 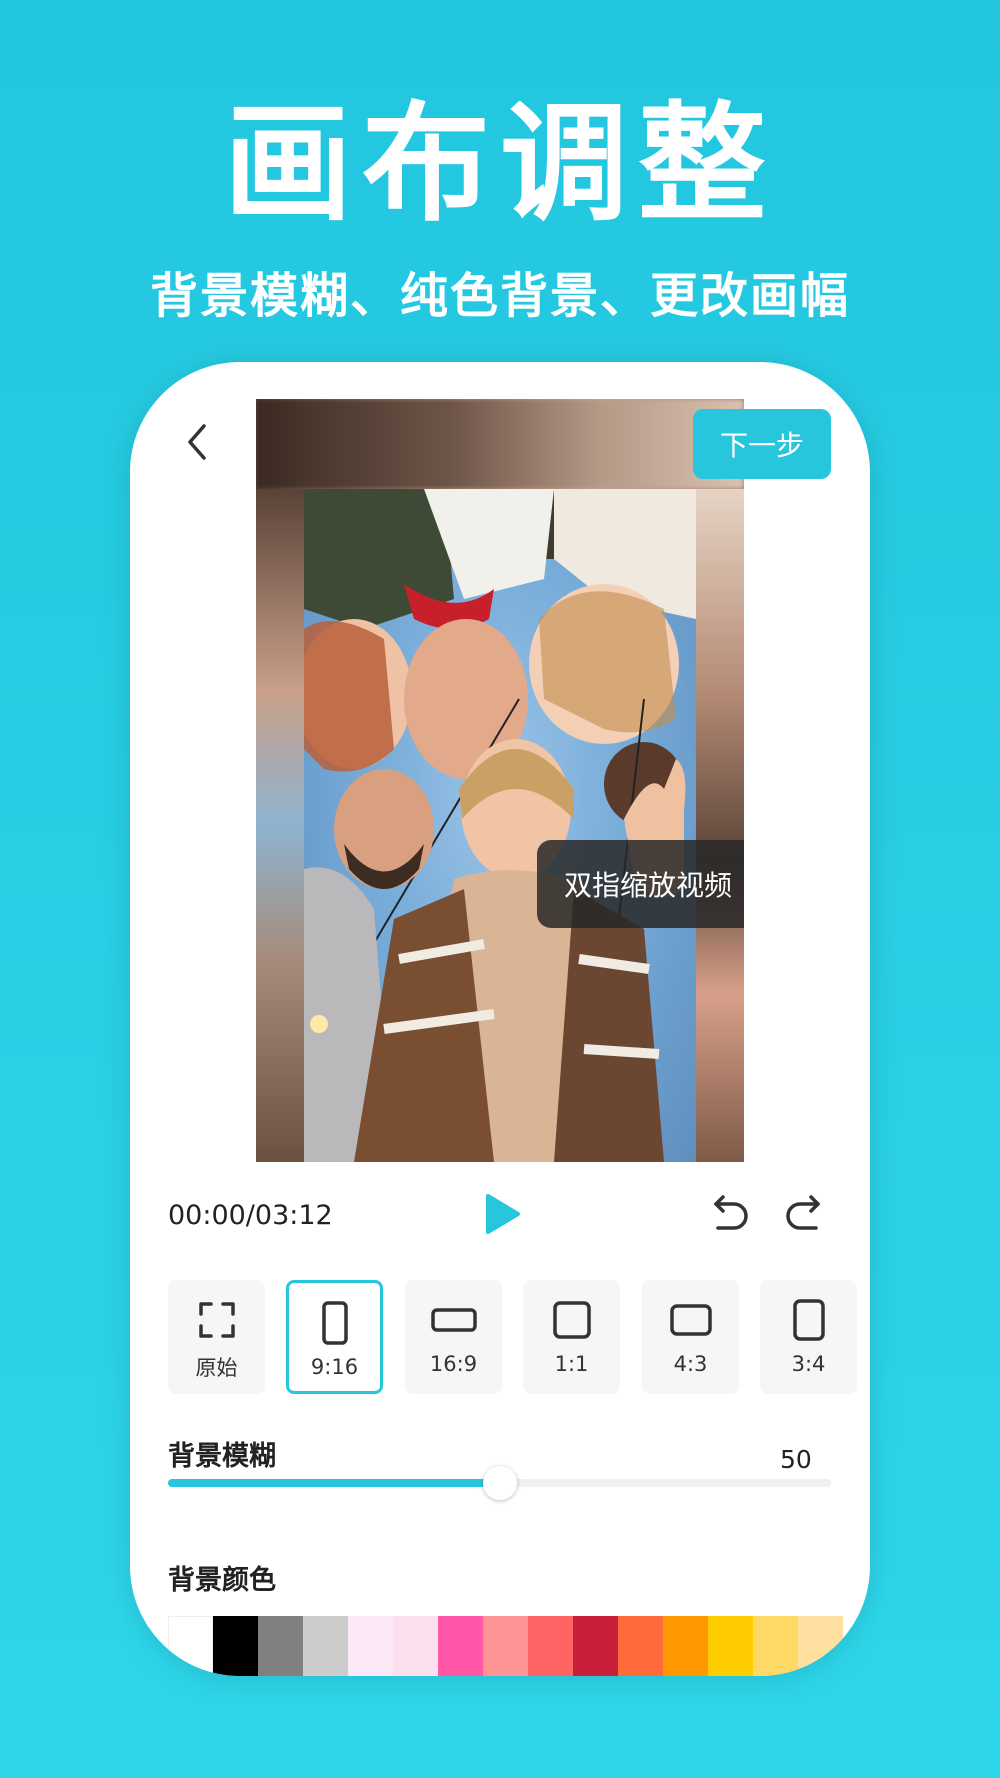 I want to click on square-icon, so click(x=571, y=1320).